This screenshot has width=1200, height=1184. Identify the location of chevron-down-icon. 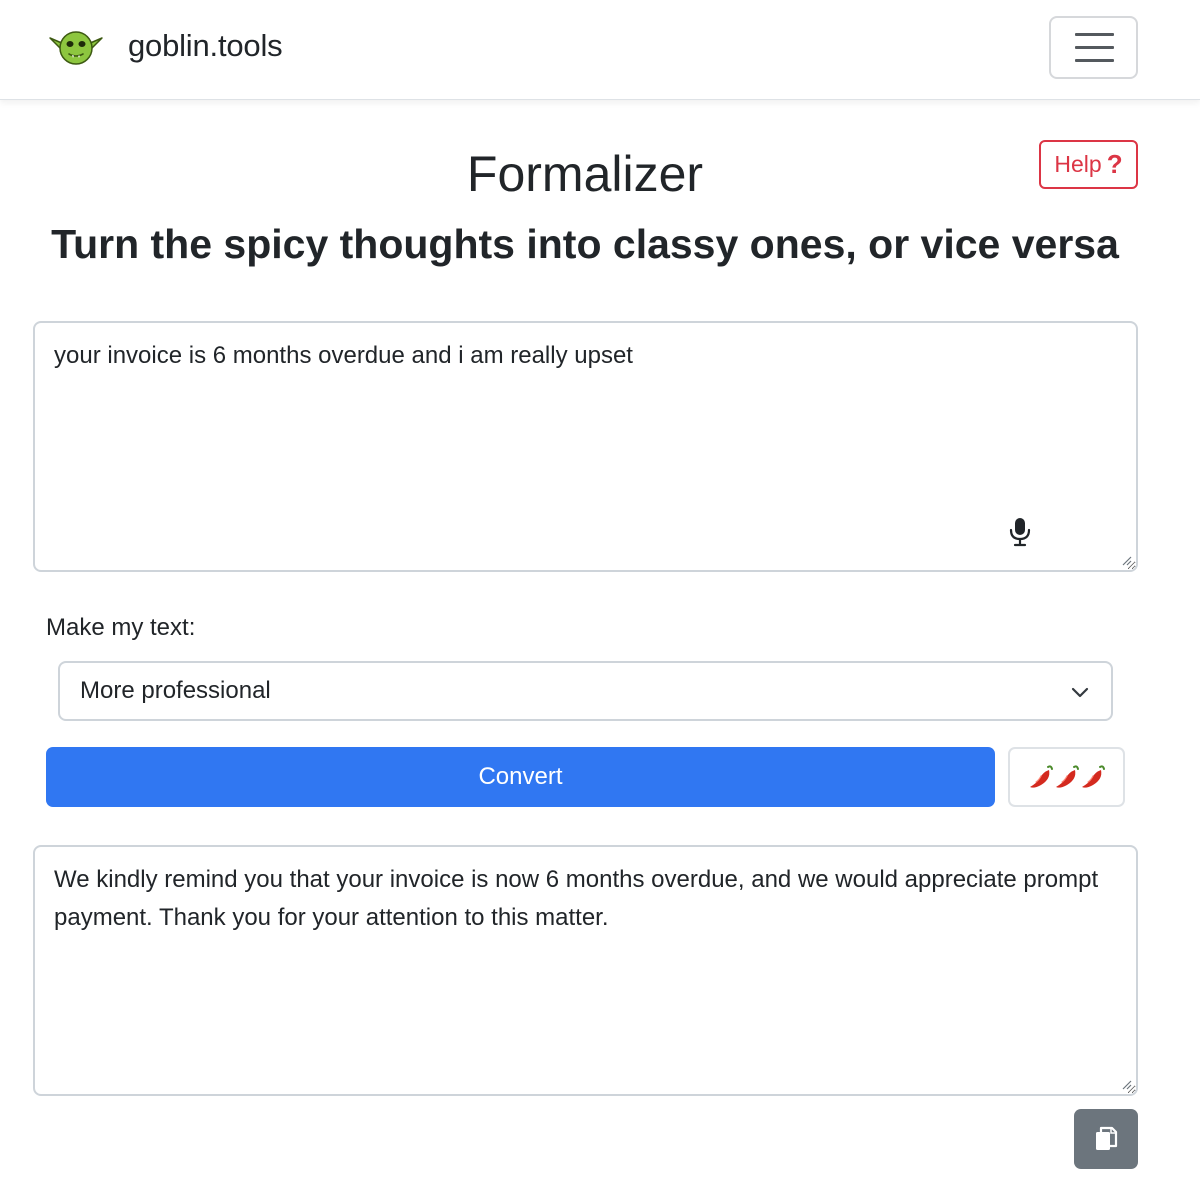
(1080, 692).